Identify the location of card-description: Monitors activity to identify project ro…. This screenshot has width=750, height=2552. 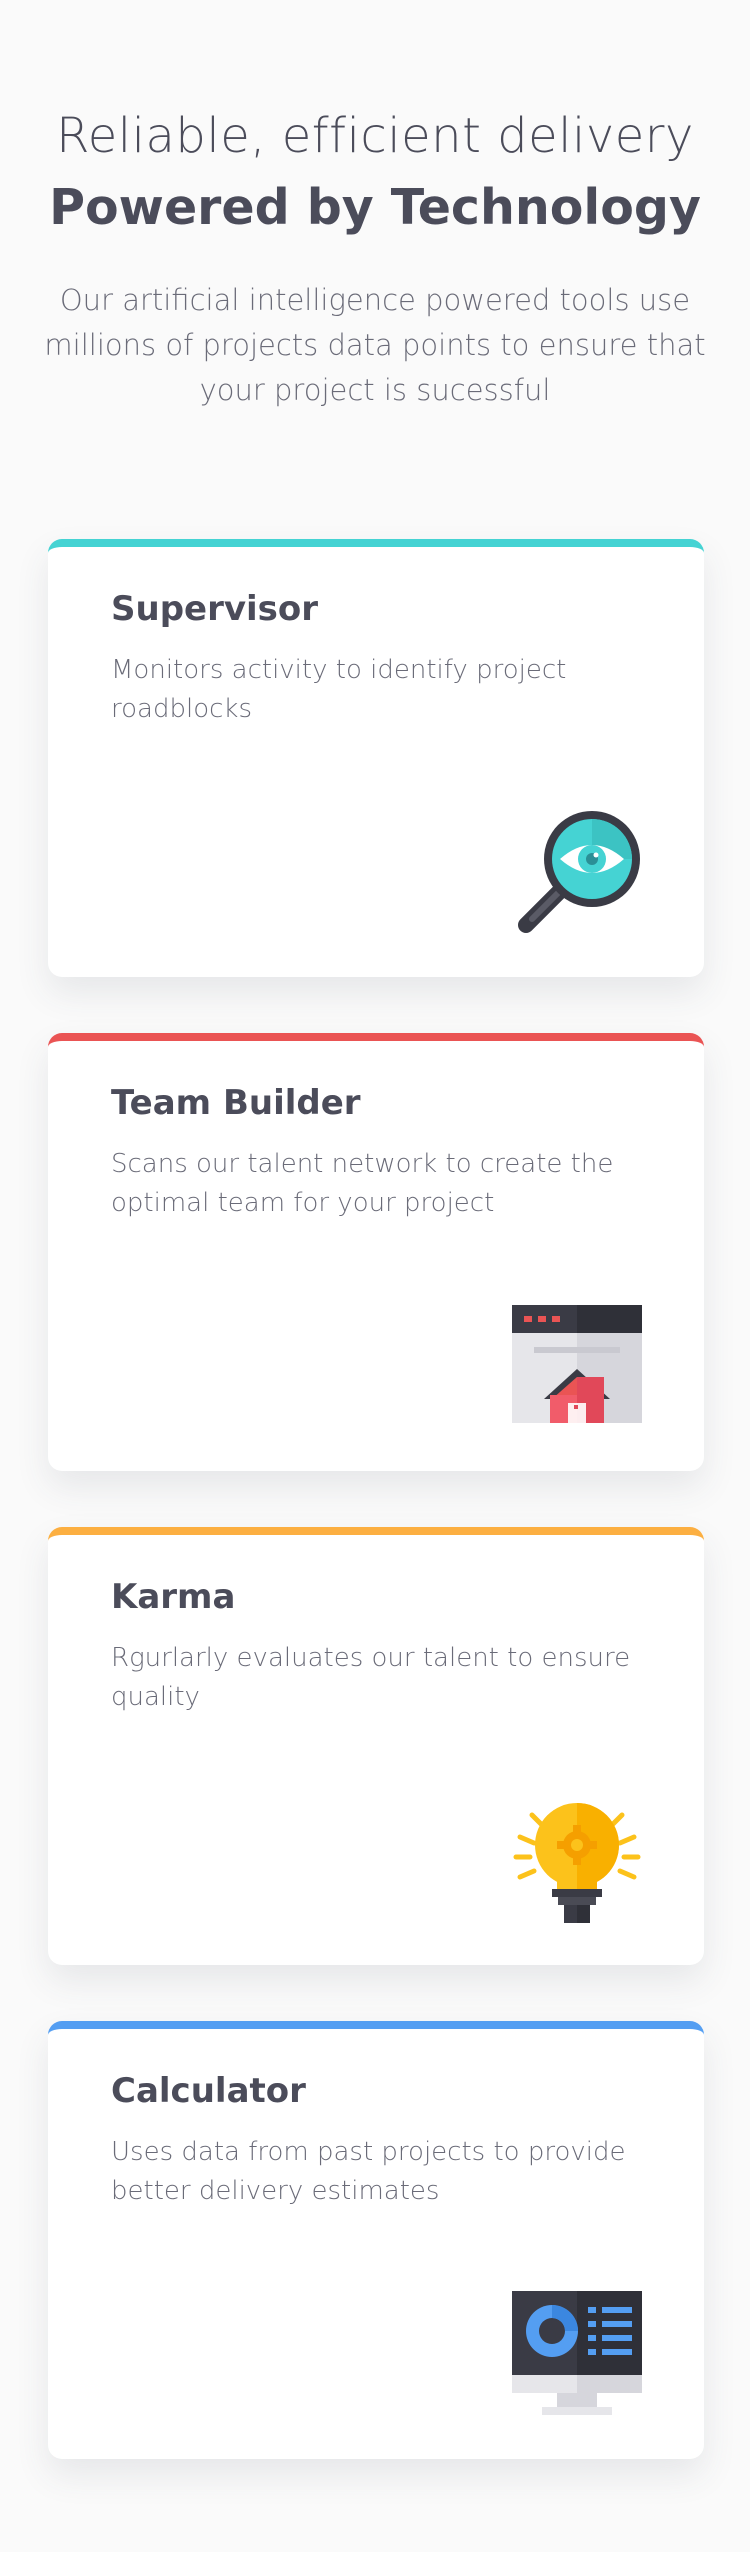
(339, 689).